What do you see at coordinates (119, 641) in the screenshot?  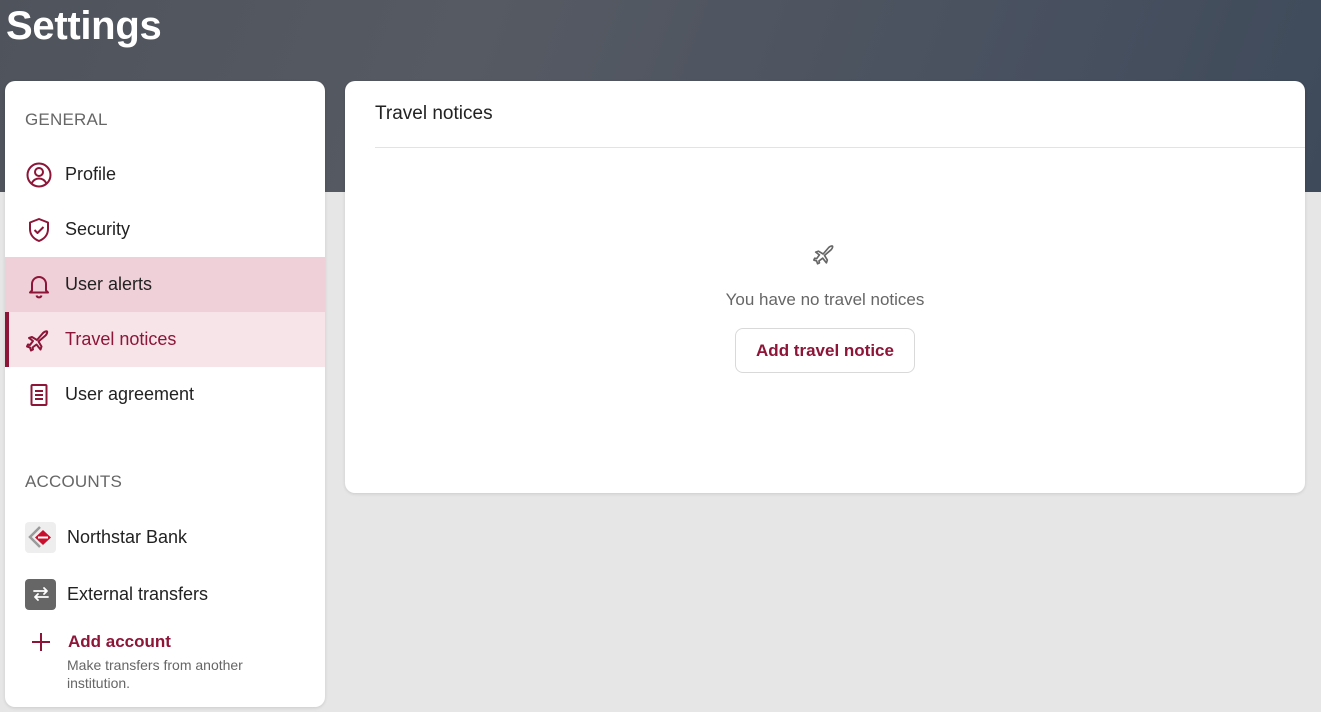 I see `add-account-label: Add account` at bounding box center [119, 641].